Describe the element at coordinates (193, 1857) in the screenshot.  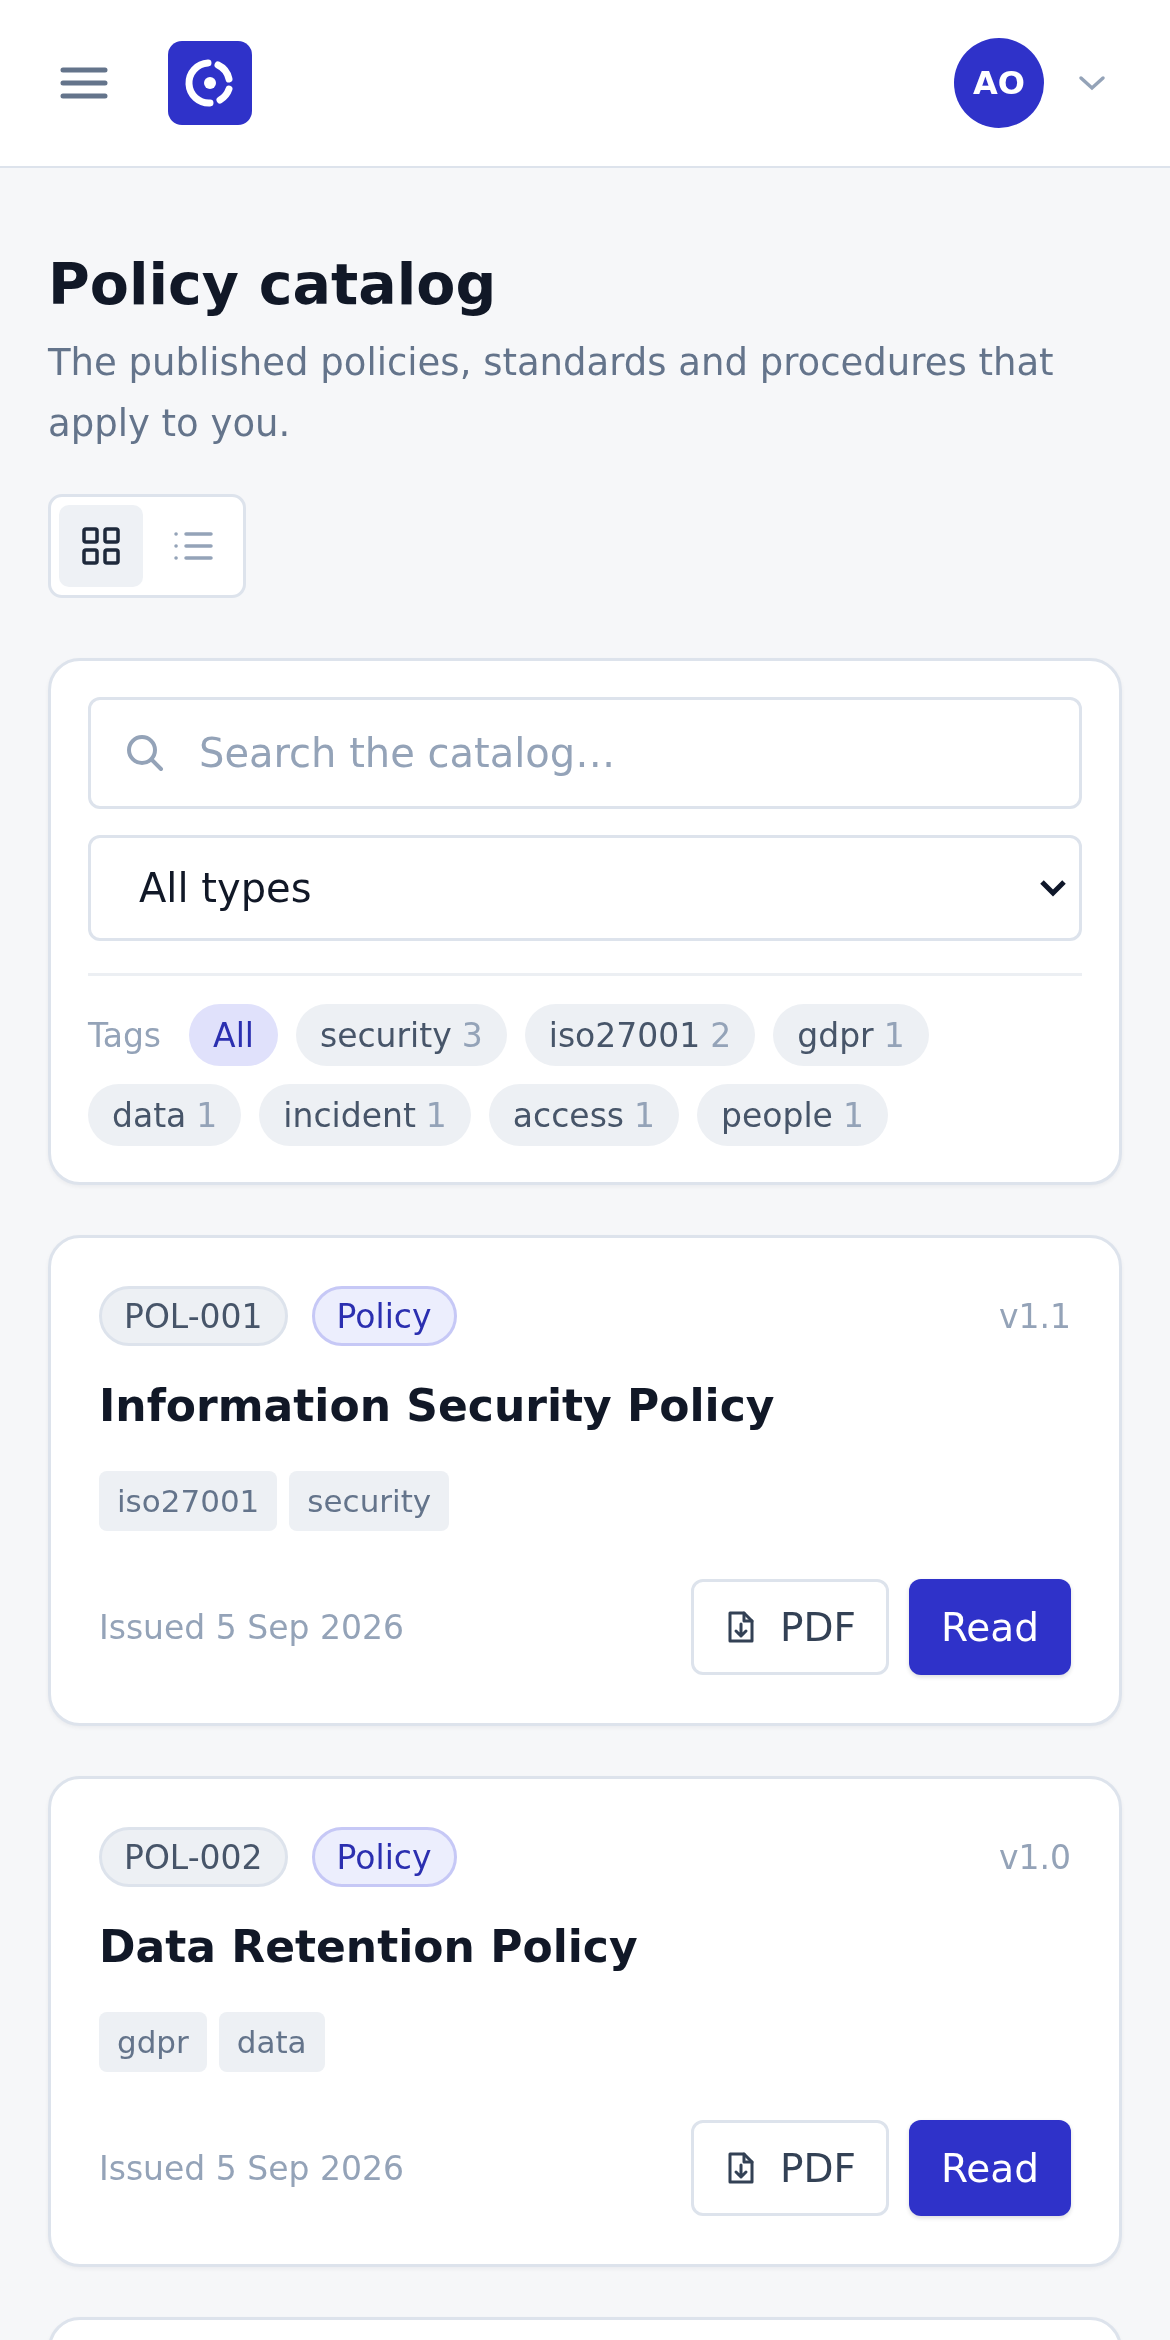
I see `document-id-badge: POL-002` at that location.